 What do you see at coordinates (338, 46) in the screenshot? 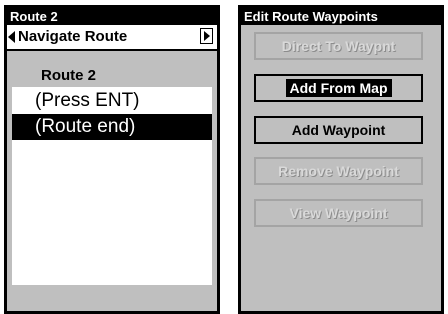
I see `direct-to-waypoint-button: Direct To Waypnt` at bounding box center [338, 46].